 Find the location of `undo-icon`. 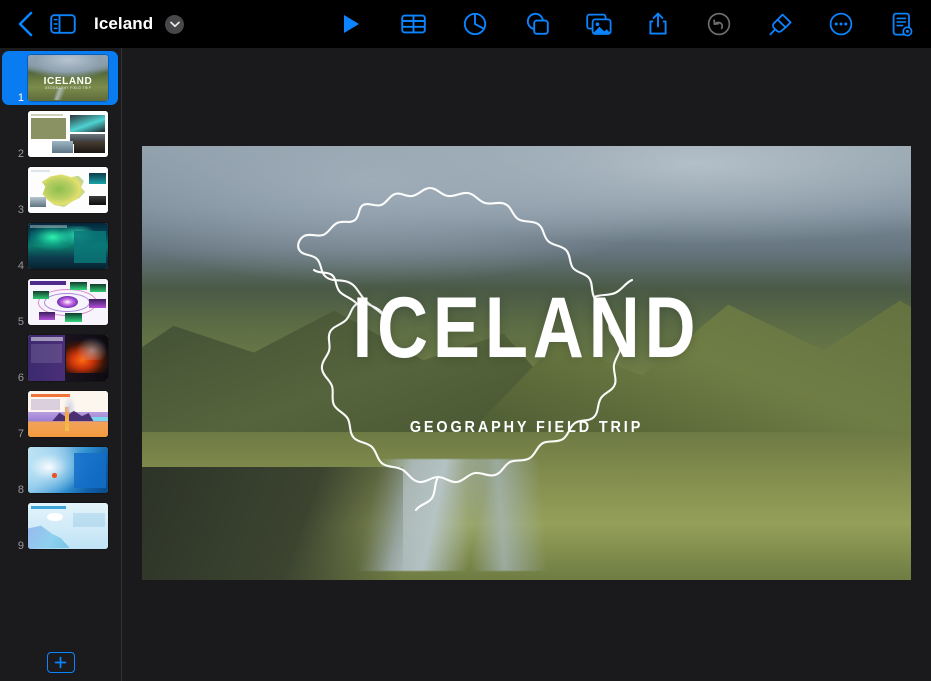

undo-icon is located at coordinates (719, 24).